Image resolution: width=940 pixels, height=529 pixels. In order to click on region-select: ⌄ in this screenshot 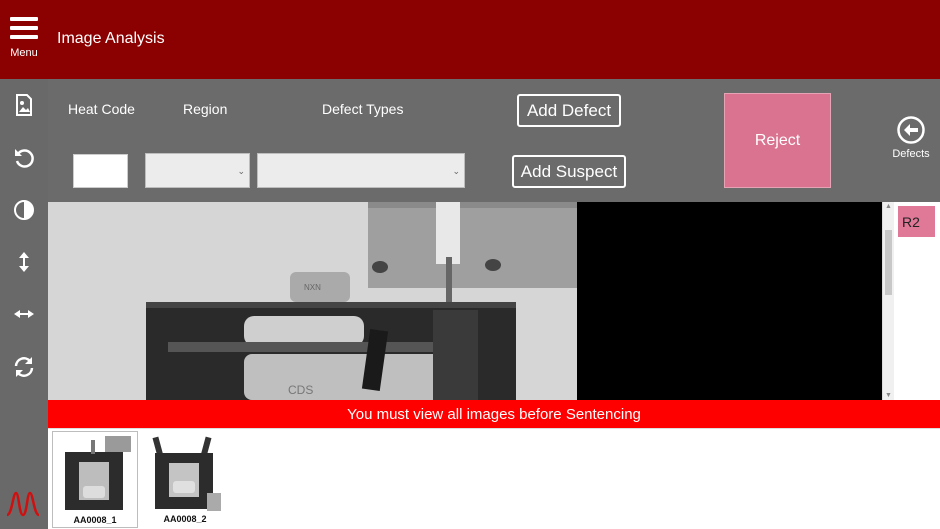, I will do `click(197, 170)`.